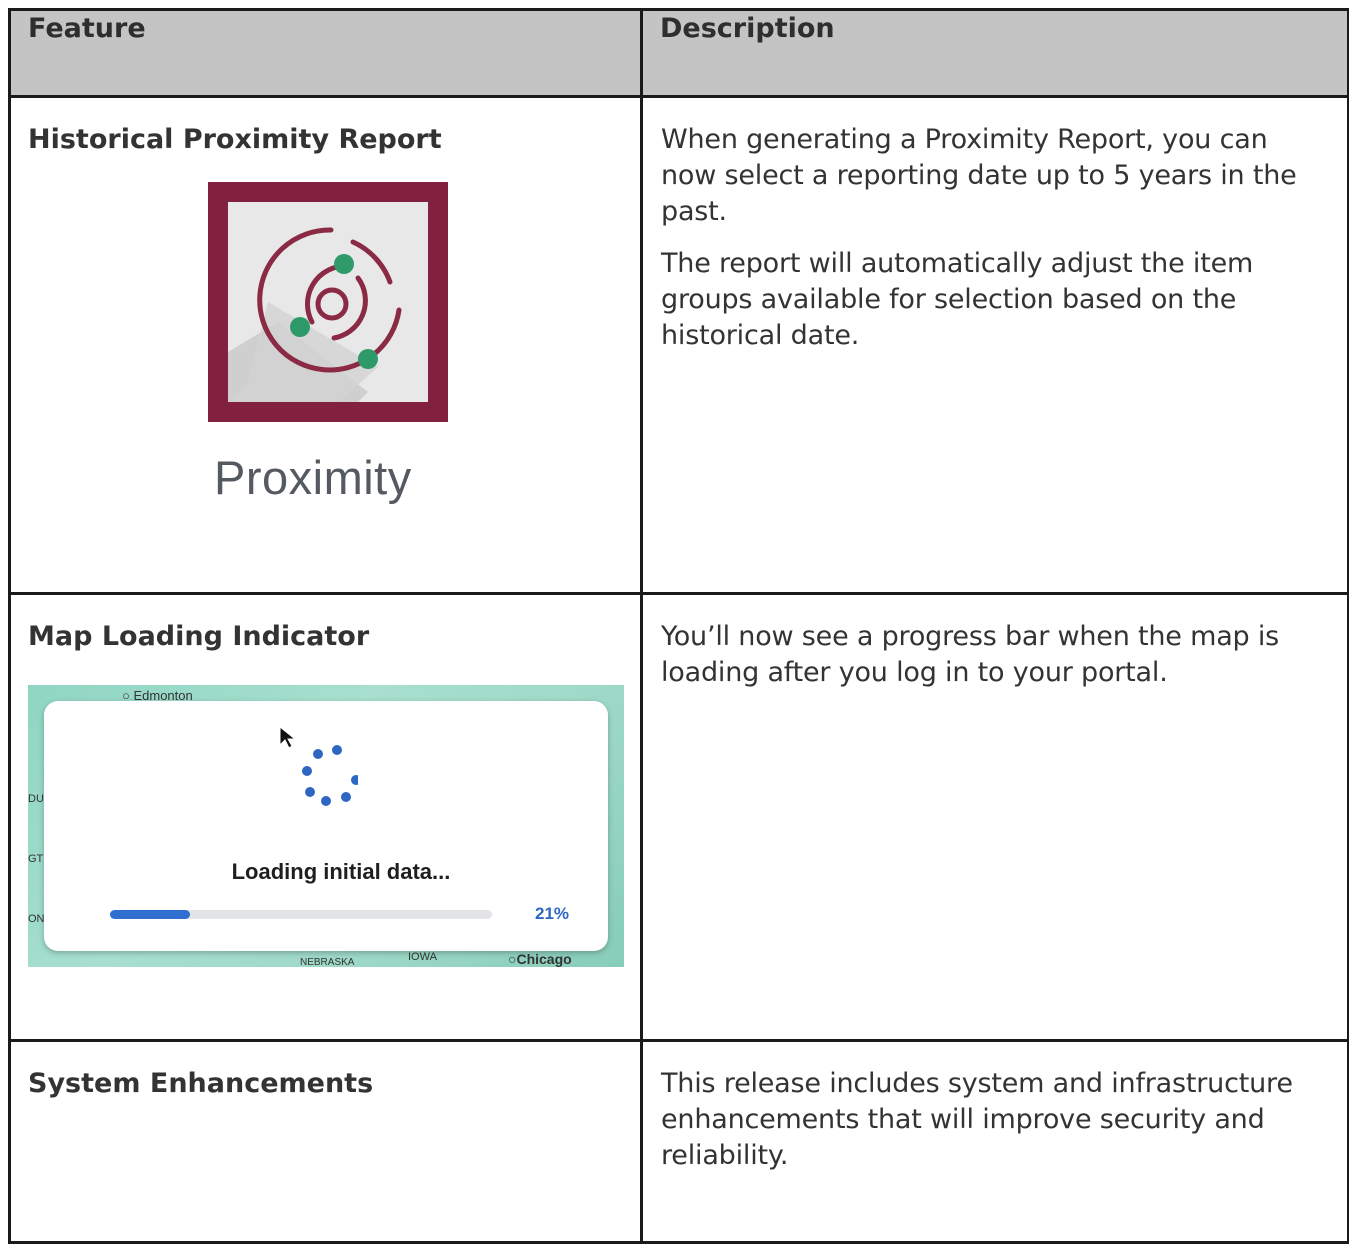 The image size is (1349, 1244). What do you see at coordinates (422, 957) in the screenshot?
I see `map-label-iowa: IOWA` at bounding box center [422, 957].